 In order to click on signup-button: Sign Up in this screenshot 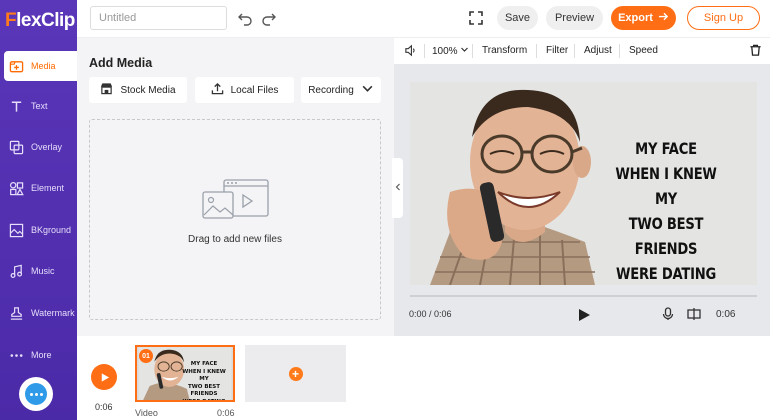, I will do `click(723, 18)`.